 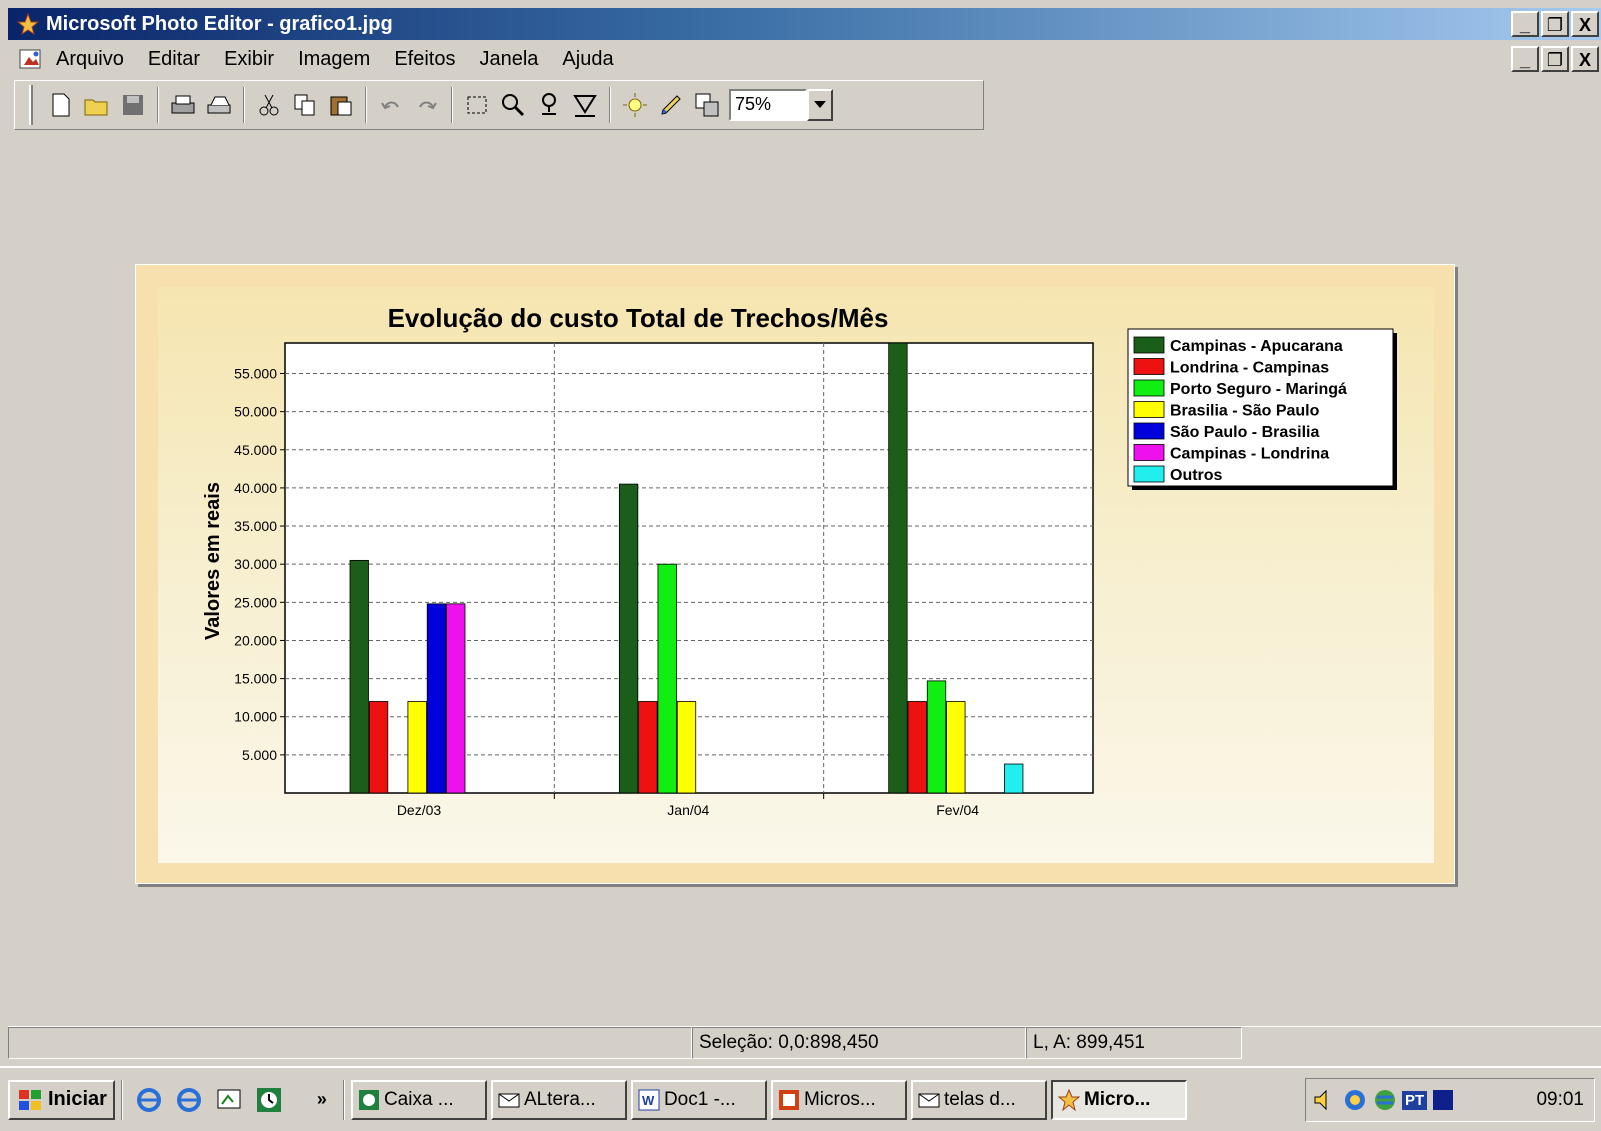 I want to click on ytick-label: 5.000, so click(x=259, y=755).